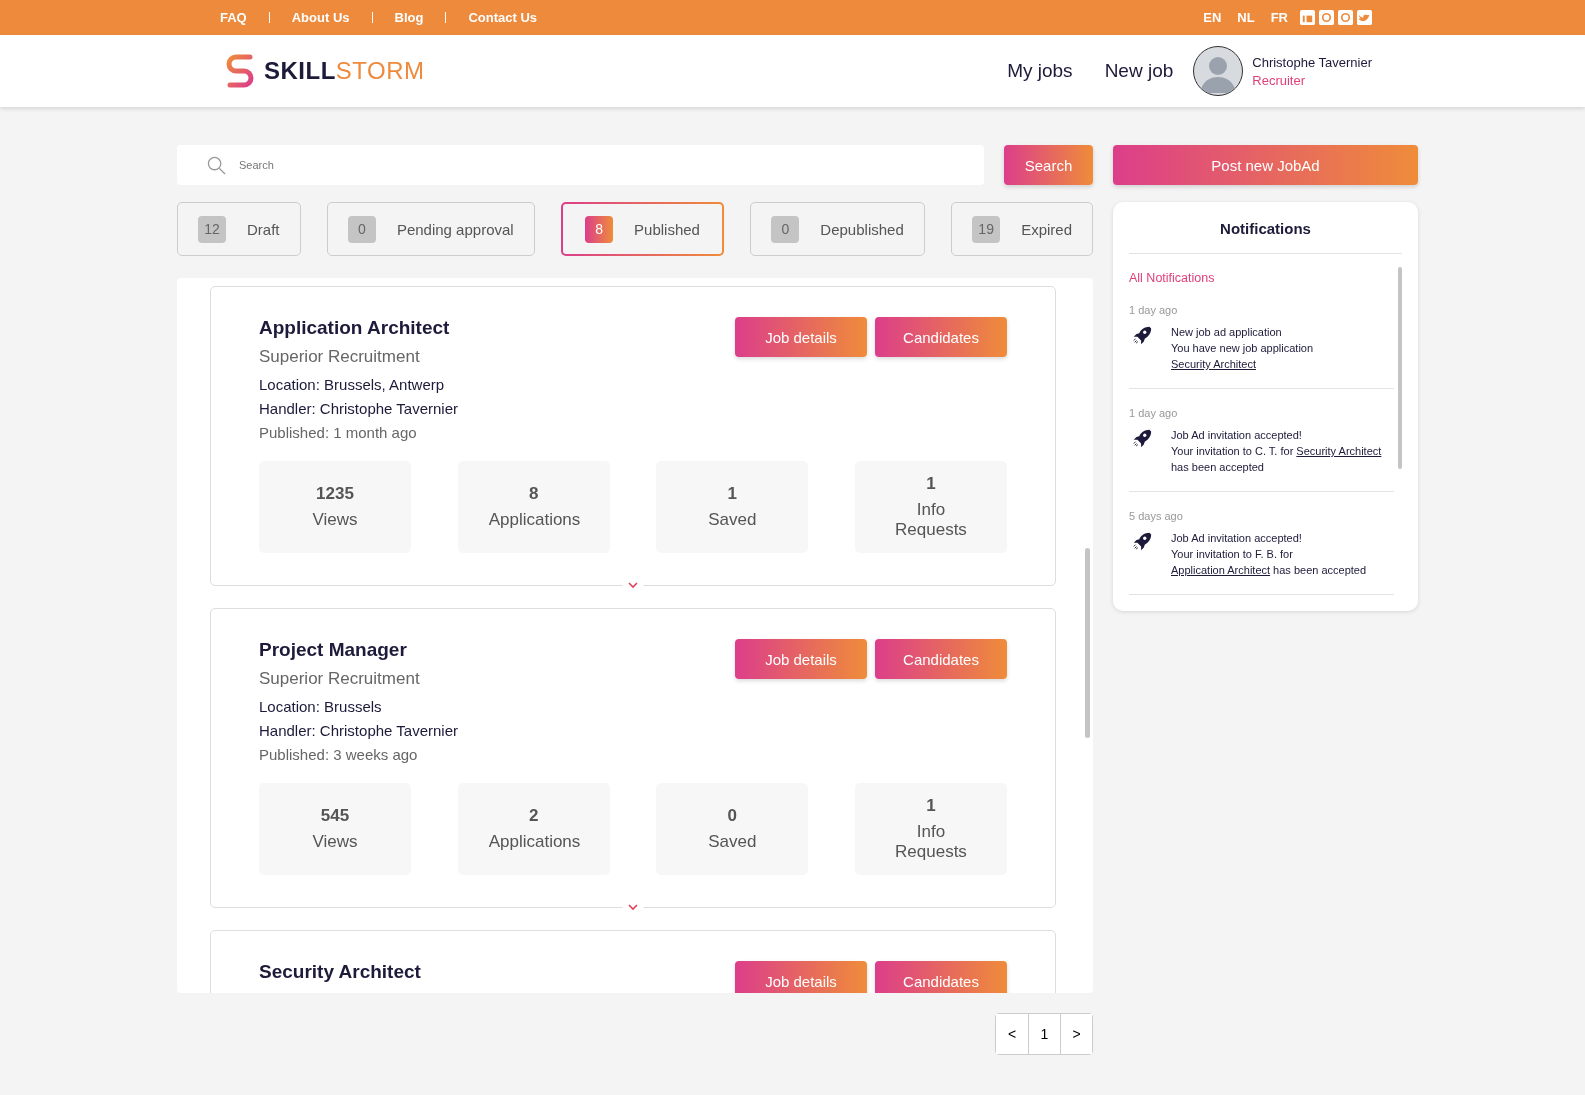 This screenshot has width=1585, height=1095. I want to click on job-title: Security Architect, so click(340, 972).